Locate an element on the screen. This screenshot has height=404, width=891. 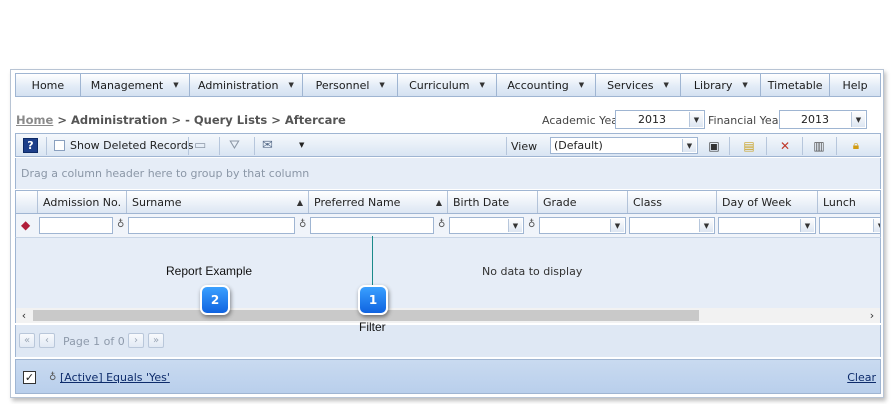
filter-class-input: ▼ is located at coordinates (672, 225).